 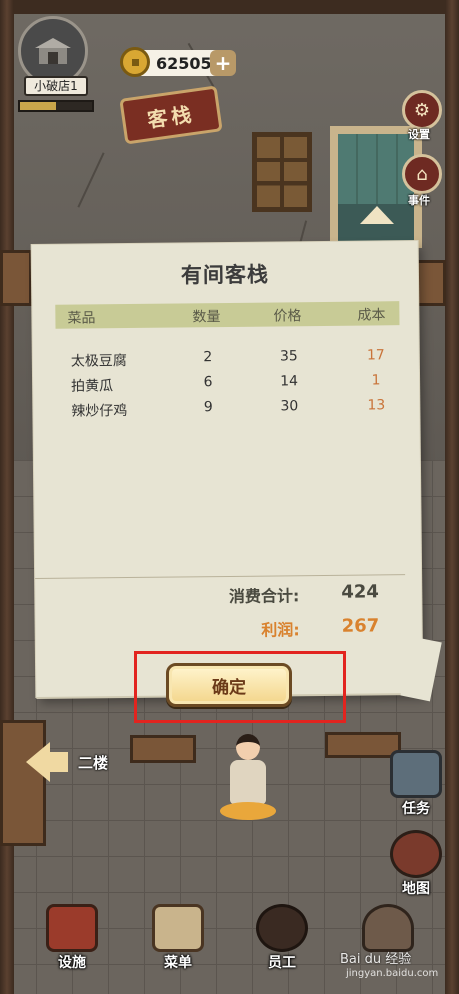 I want to click on menu-button: 菜单, so click(x=178, y=937).